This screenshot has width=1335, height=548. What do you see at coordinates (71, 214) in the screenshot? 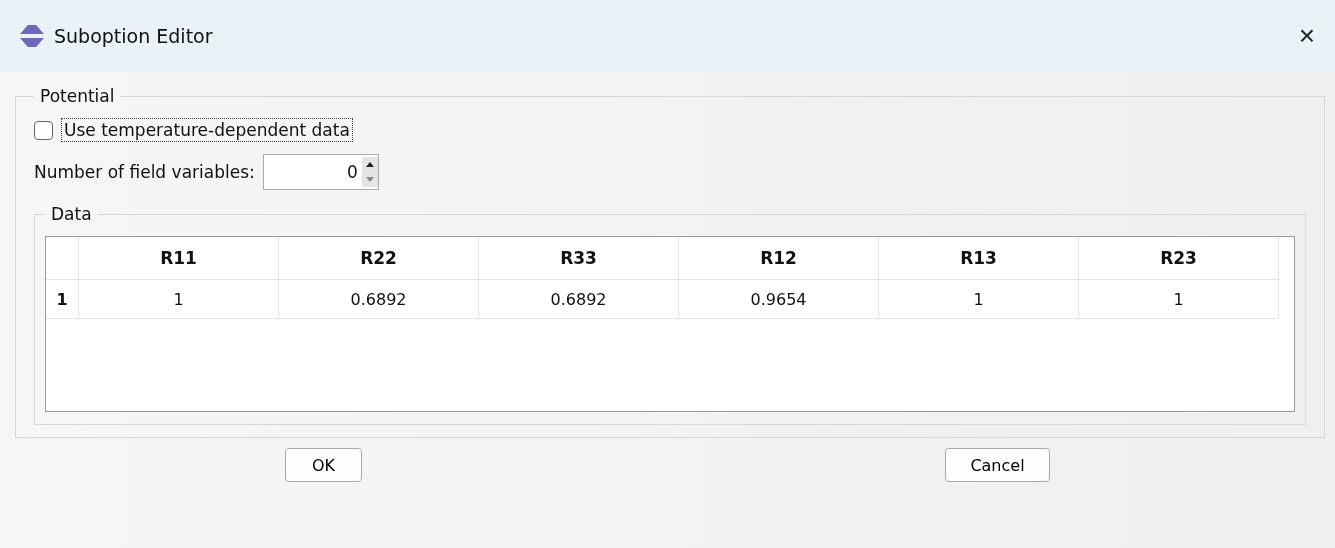
I see `group-title: Data` at bounding box center [71, 214].